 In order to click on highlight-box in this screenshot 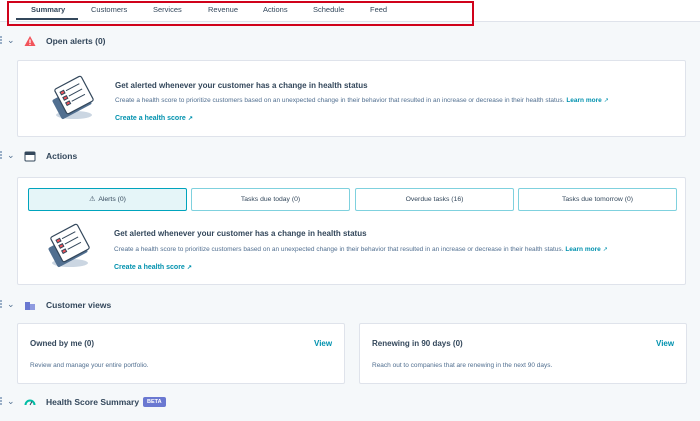, I will do `click(240, 13)`.